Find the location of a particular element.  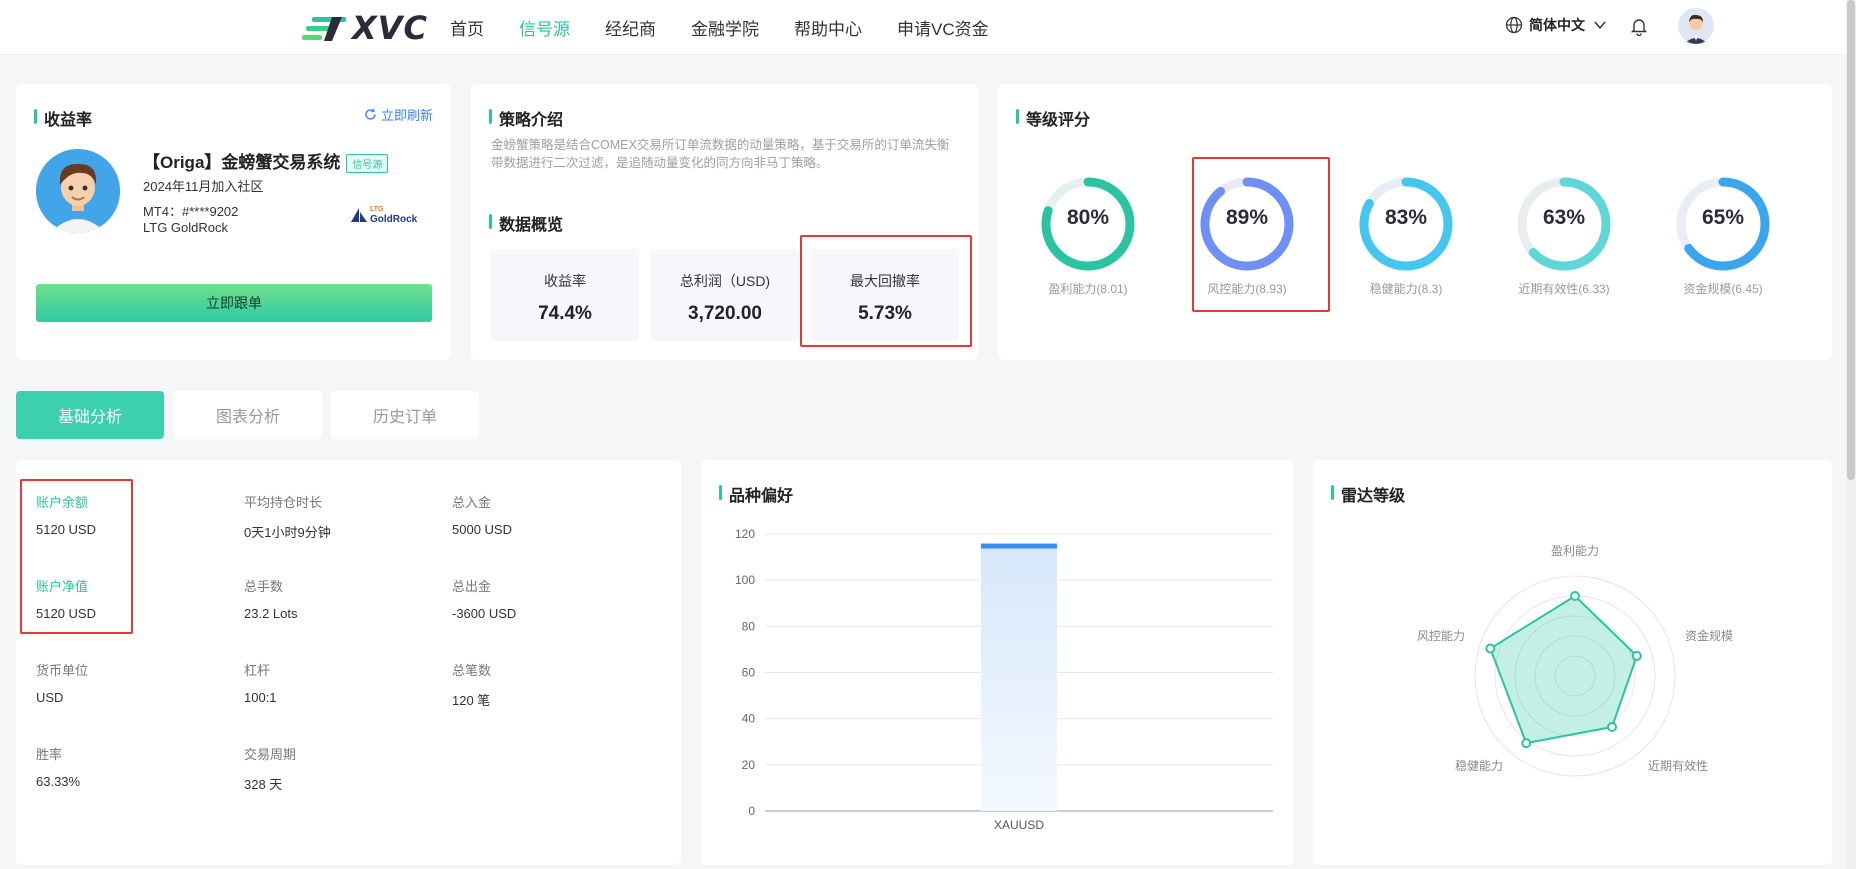

y-tick-6: 120 is located at coordinates (745, 534).